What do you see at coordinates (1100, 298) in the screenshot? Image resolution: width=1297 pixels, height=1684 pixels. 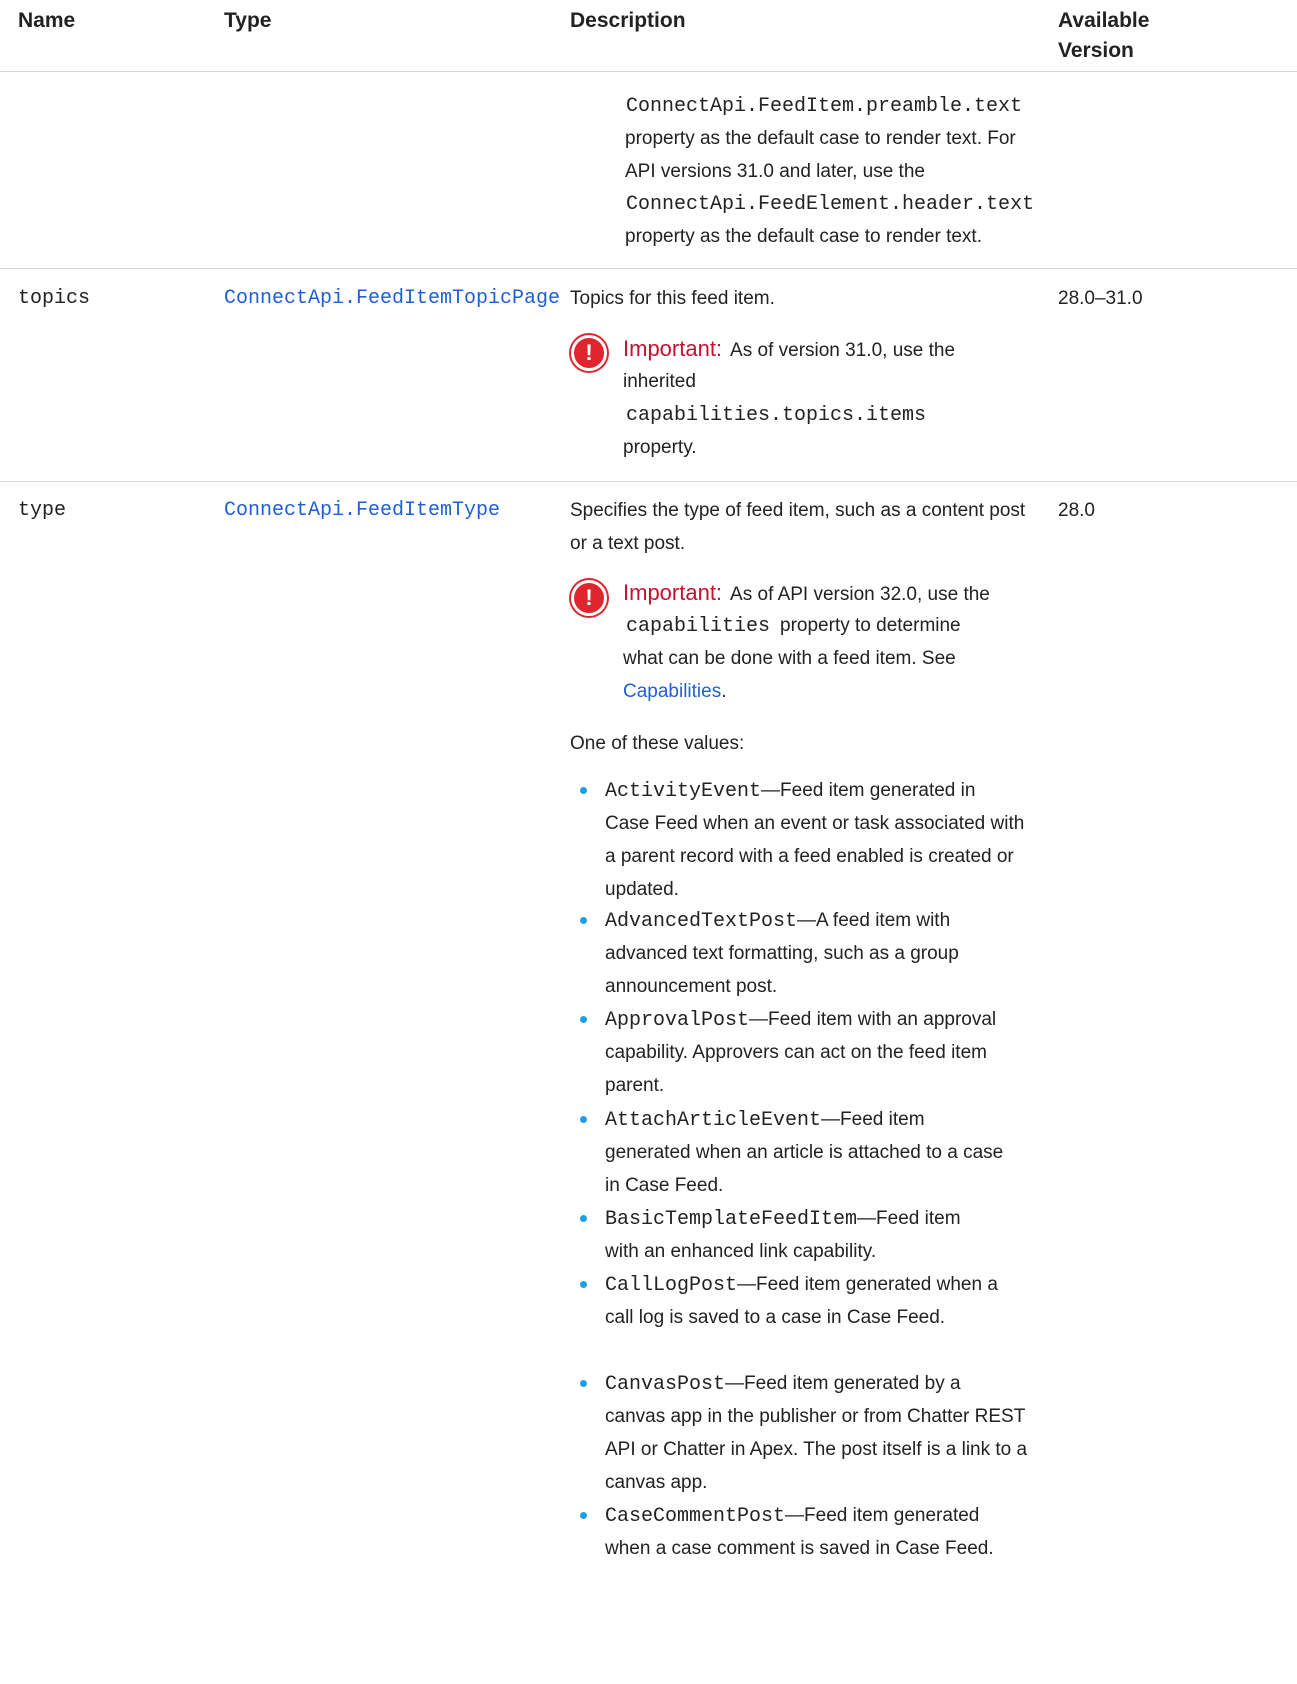 I see `row-topics-version: 28.0–31.0` at bounding box center [1100, 298].